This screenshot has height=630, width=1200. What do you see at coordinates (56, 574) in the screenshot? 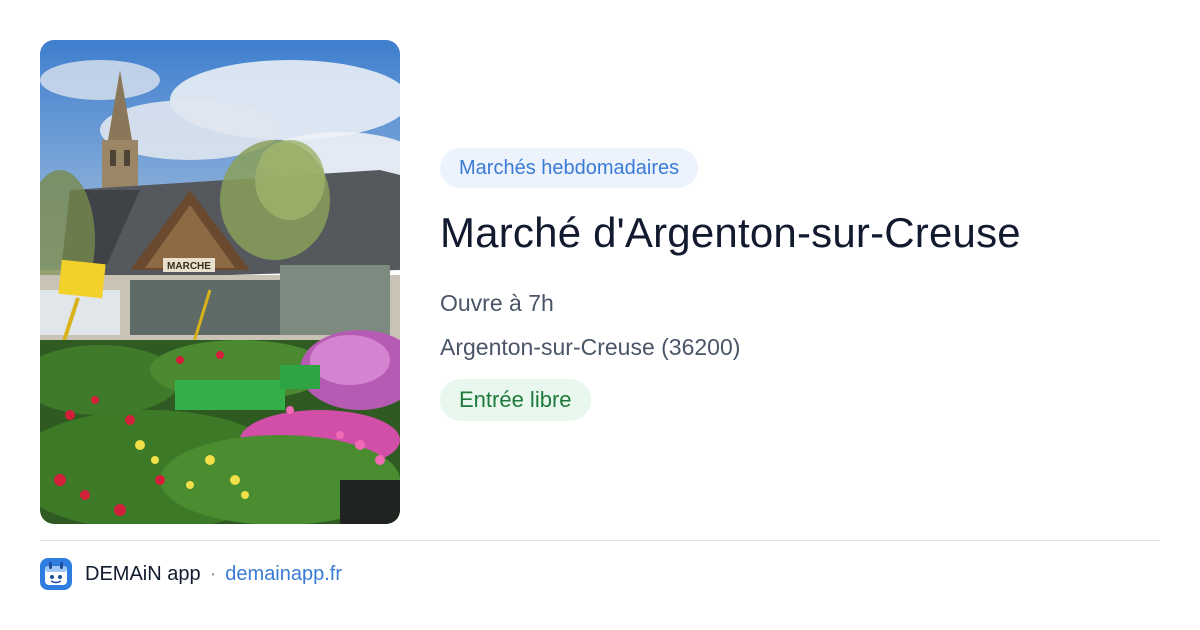
I see `app-logo-icon` at bounding box center [56, 574].